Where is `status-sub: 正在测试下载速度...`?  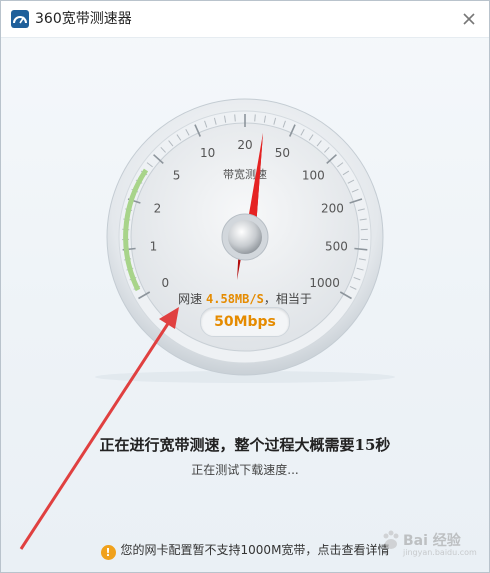 status-sub: 正在测试下载速度... is located at coordinates (245, 470).